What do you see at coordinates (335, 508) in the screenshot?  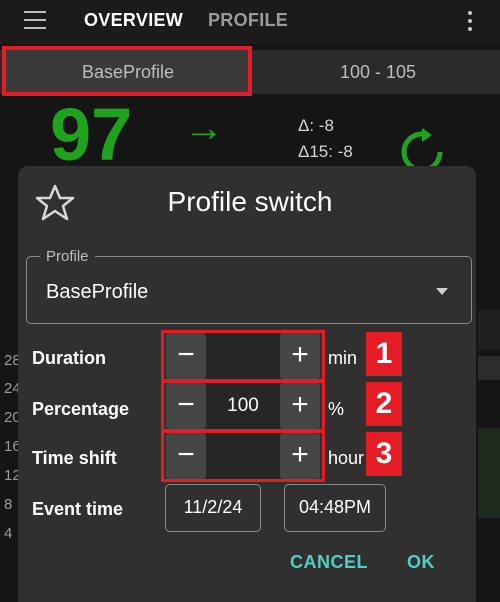 I see `event-time-button: 04:48PM` at bounding box center [335, 508].